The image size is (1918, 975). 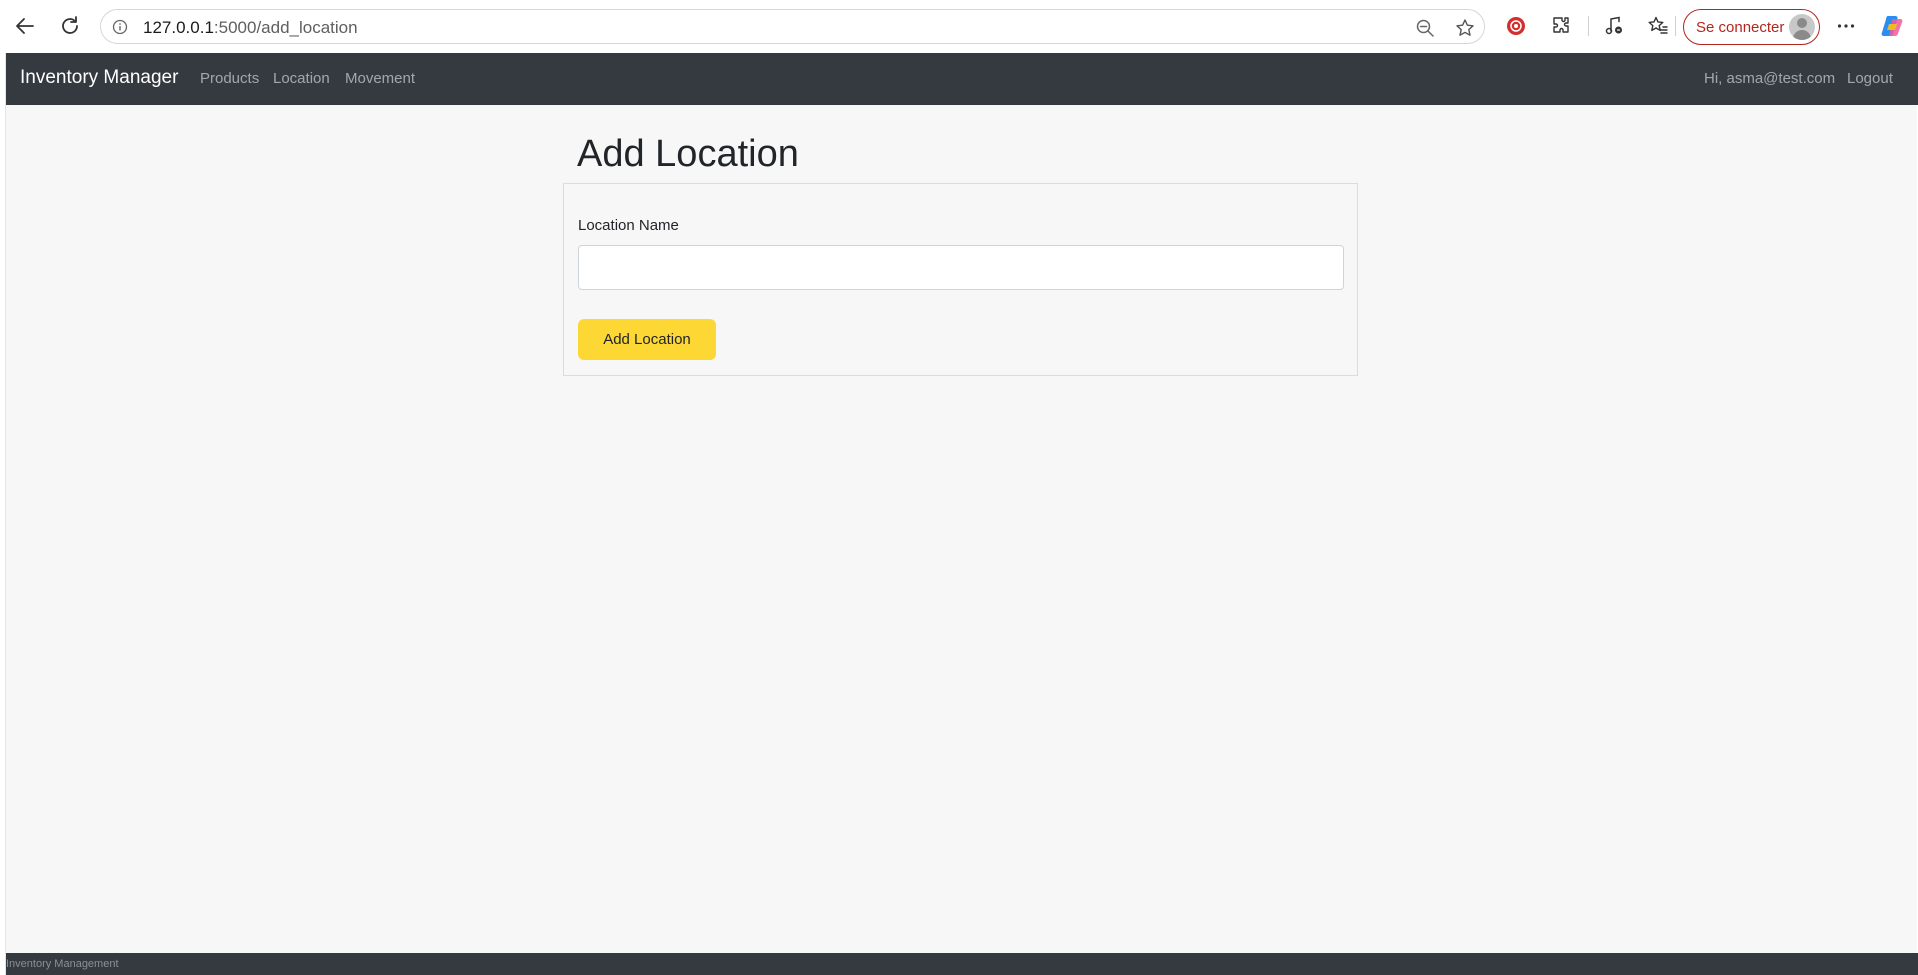 I want to click on back-icon, so click(x=25, y=26).